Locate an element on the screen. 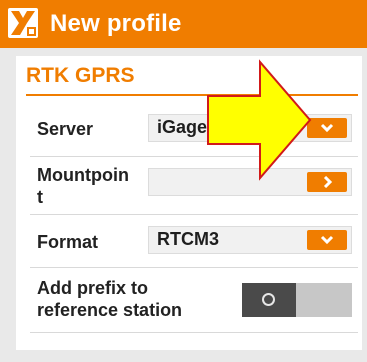 The height and width of the screenshot is (362, 367). app-header: New profile is located at coordinates (183, 24).